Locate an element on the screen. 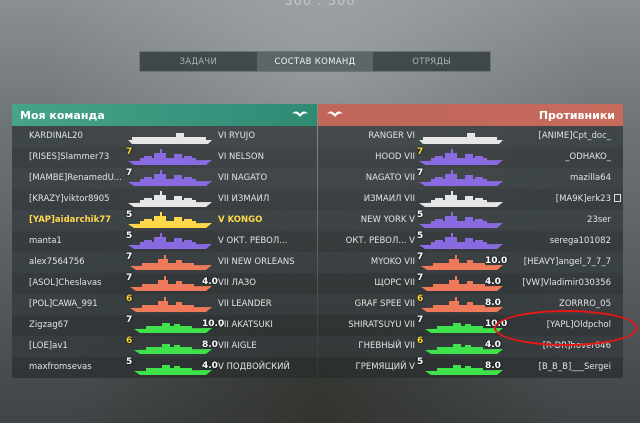  ally-player-row: 7 10.0 Zigzag67 VII AKATSUKI is located at coordinates (164, 325).